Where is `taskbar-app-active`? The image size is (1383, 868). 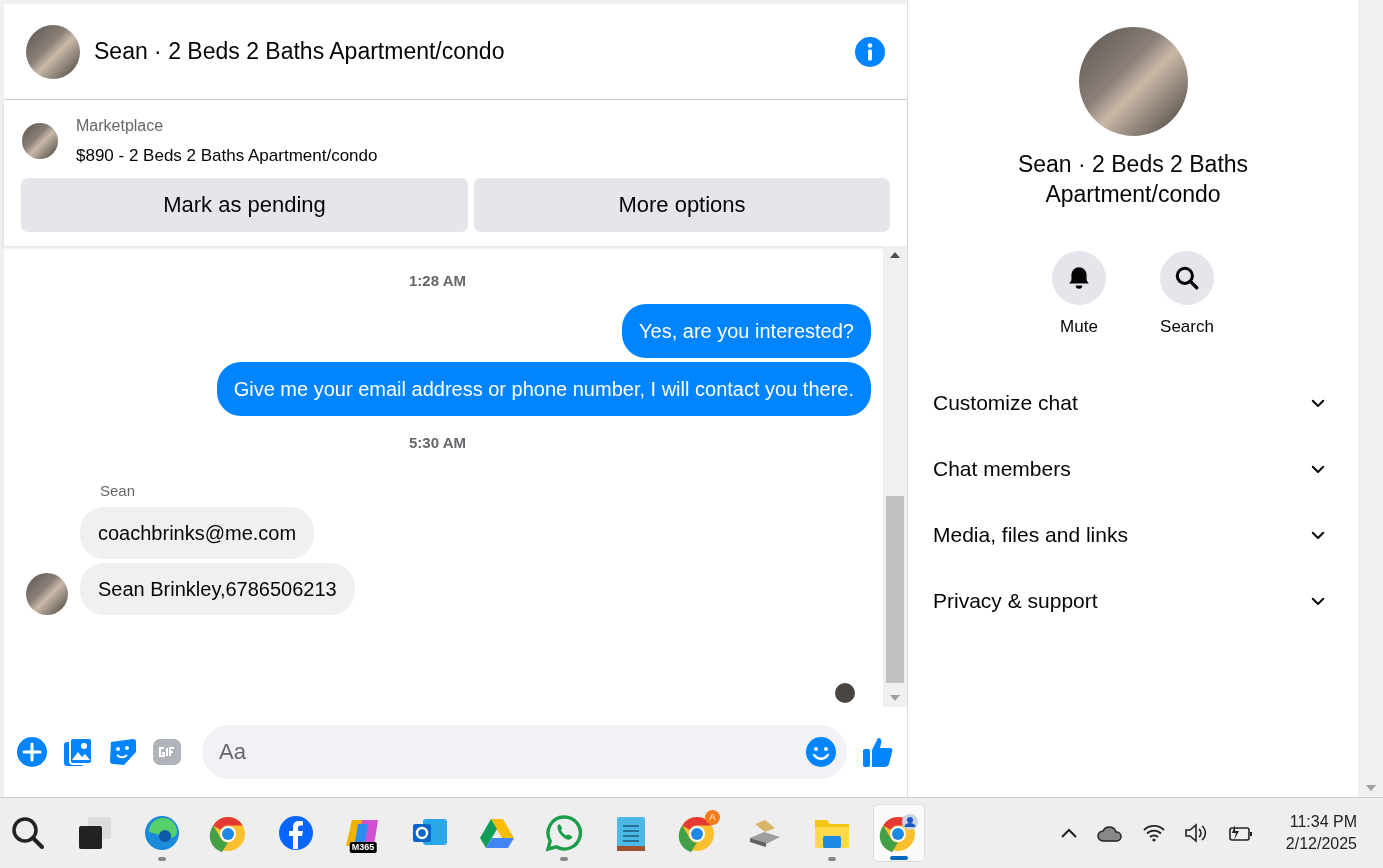
taskbar-app-active is located at coordinates (899, 833).